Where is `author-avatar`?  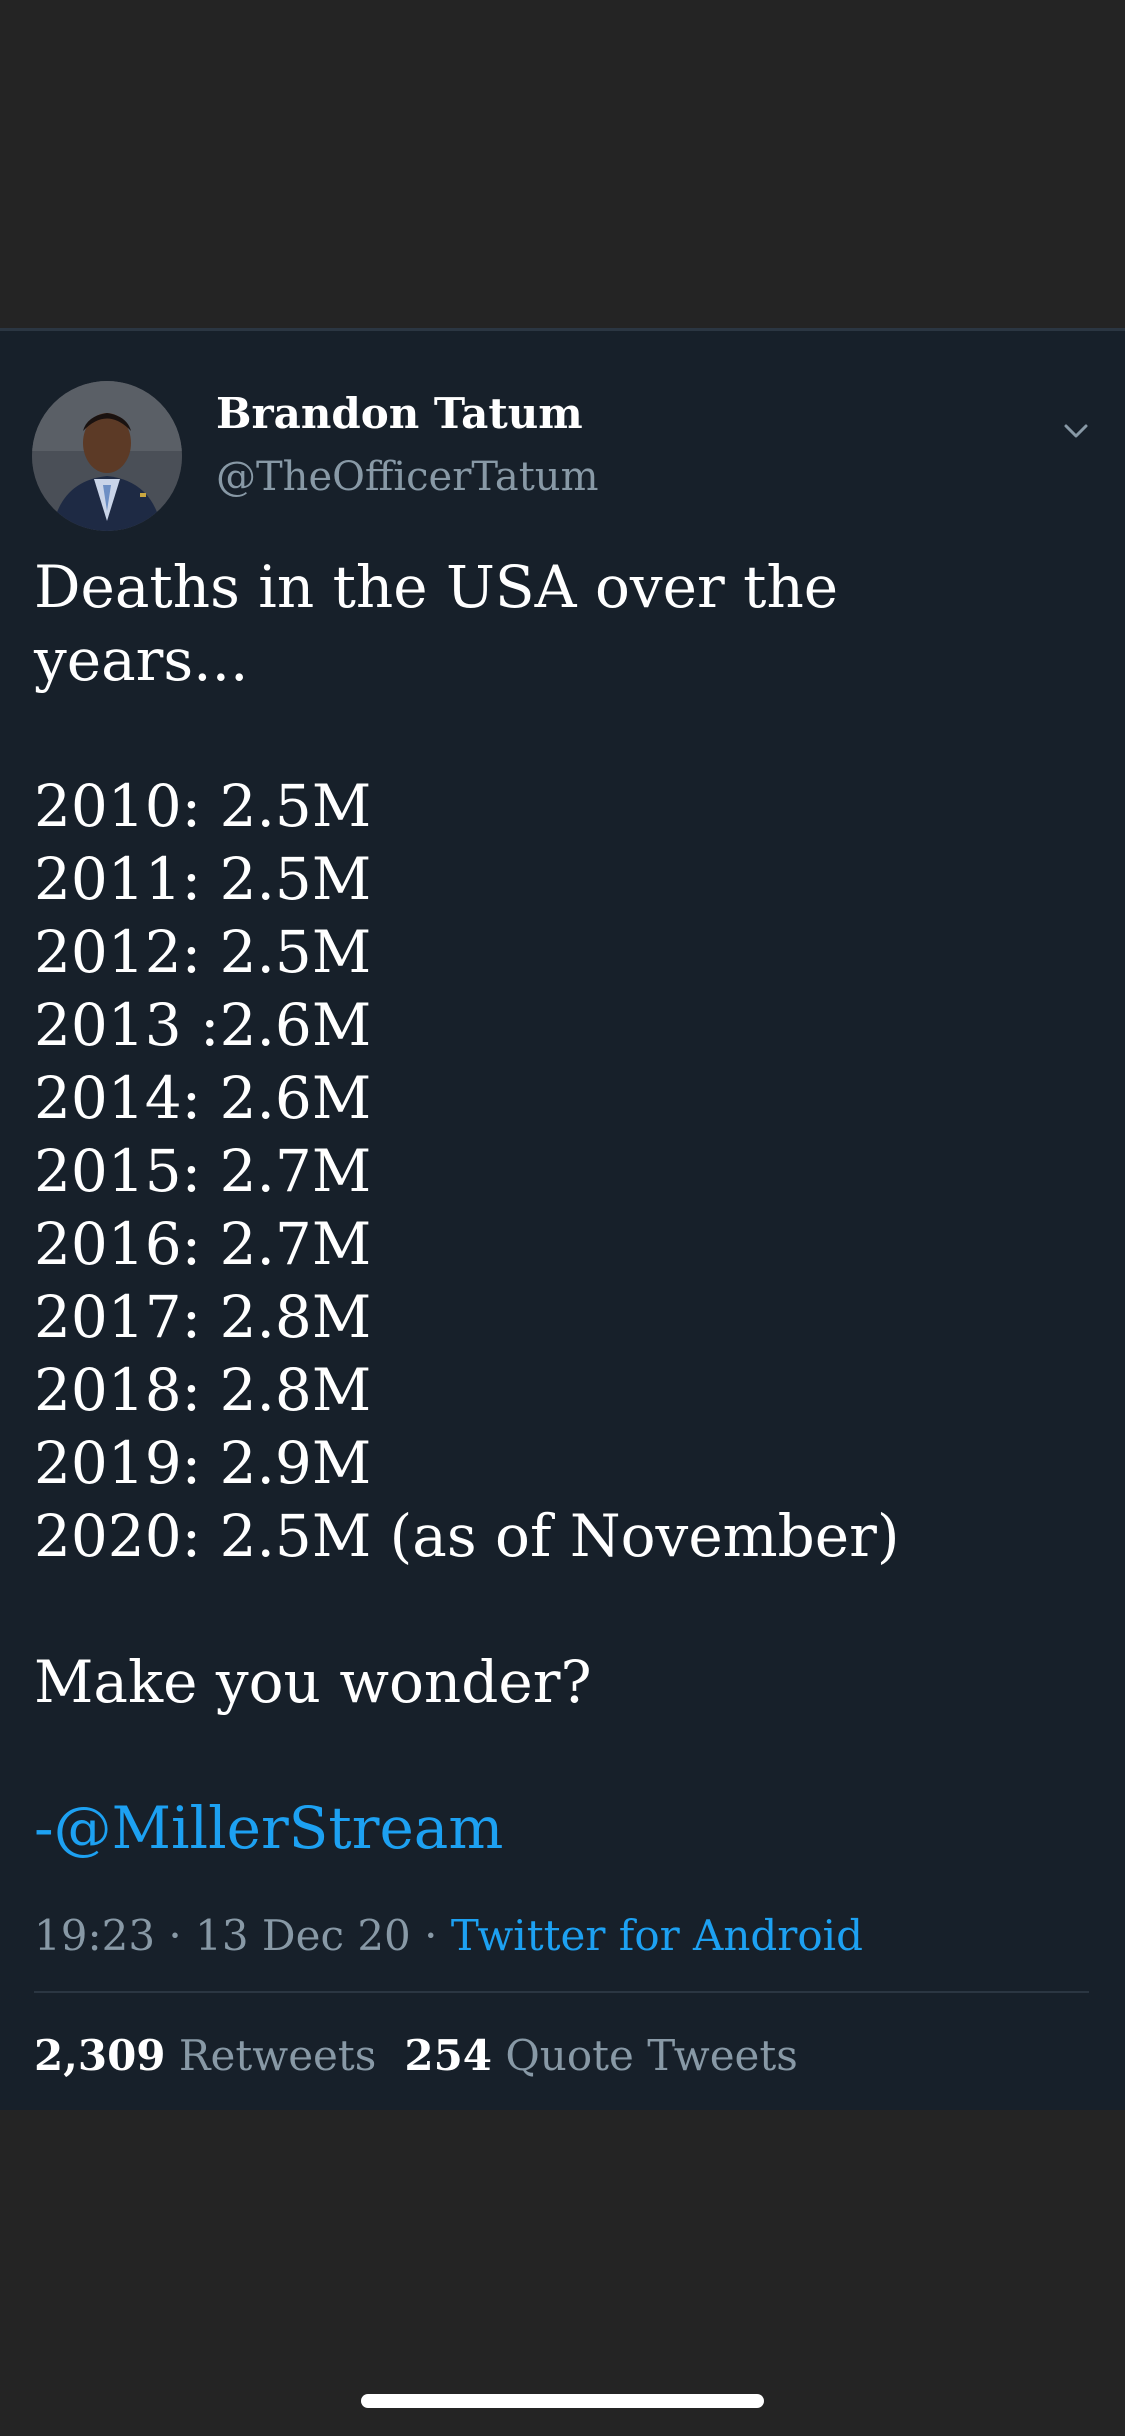 author-avatar is located at coordinates (107, 456).